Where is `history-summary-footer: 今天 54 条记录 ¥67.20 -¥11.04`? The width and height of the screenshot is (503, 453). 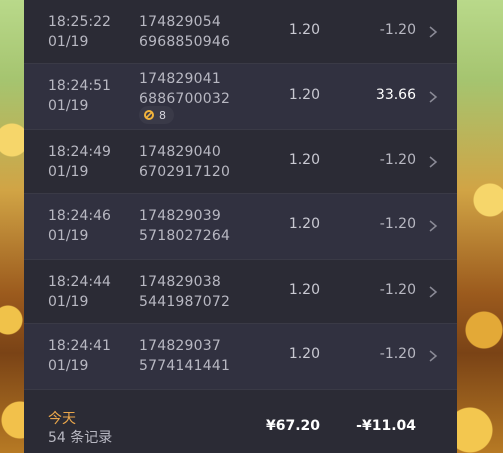 history-summary-footer: 今天 54 条记录 ¥67.20 -¥11.04 is located at coordinates (240, 424).